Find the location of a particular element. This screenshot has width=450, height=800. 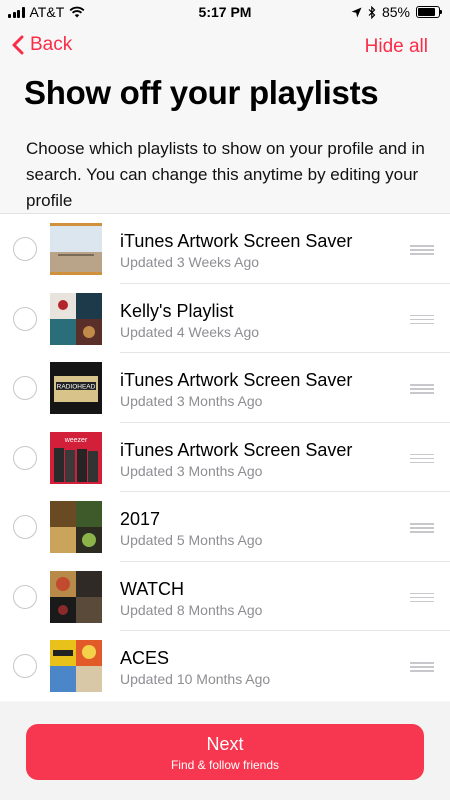

location-arrow-icon is located at coordinates (356, 12).